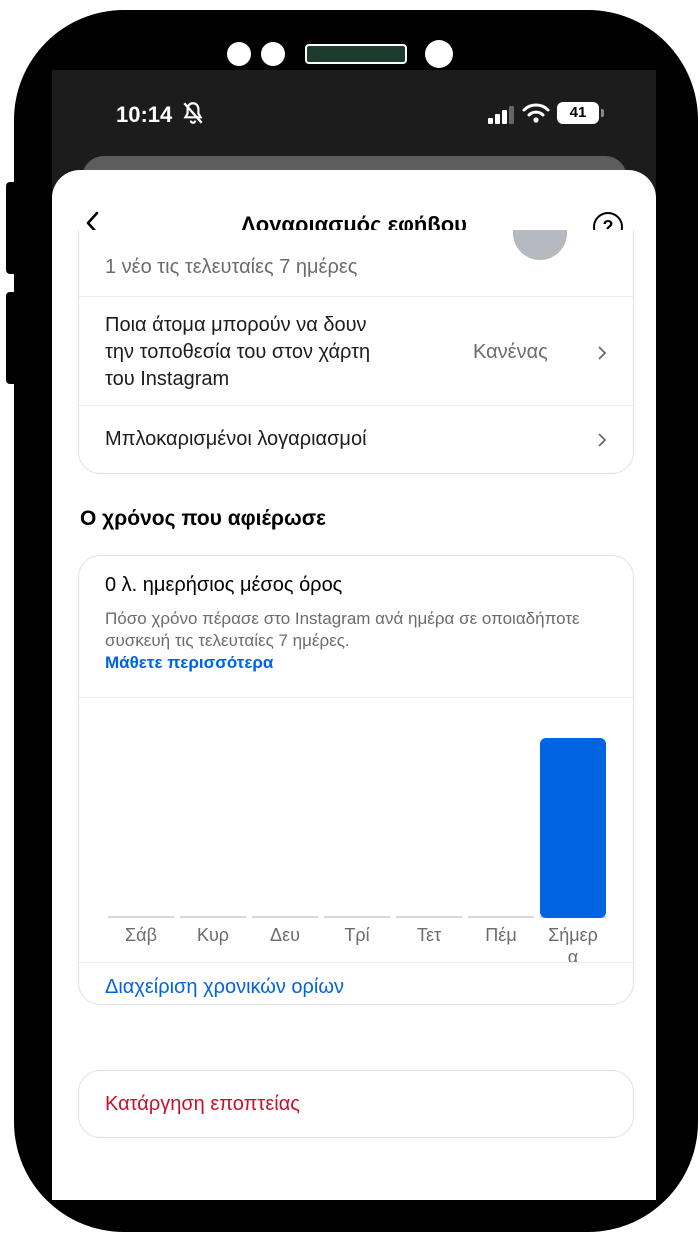  I want to click on chart-bar, so click(573, 828).